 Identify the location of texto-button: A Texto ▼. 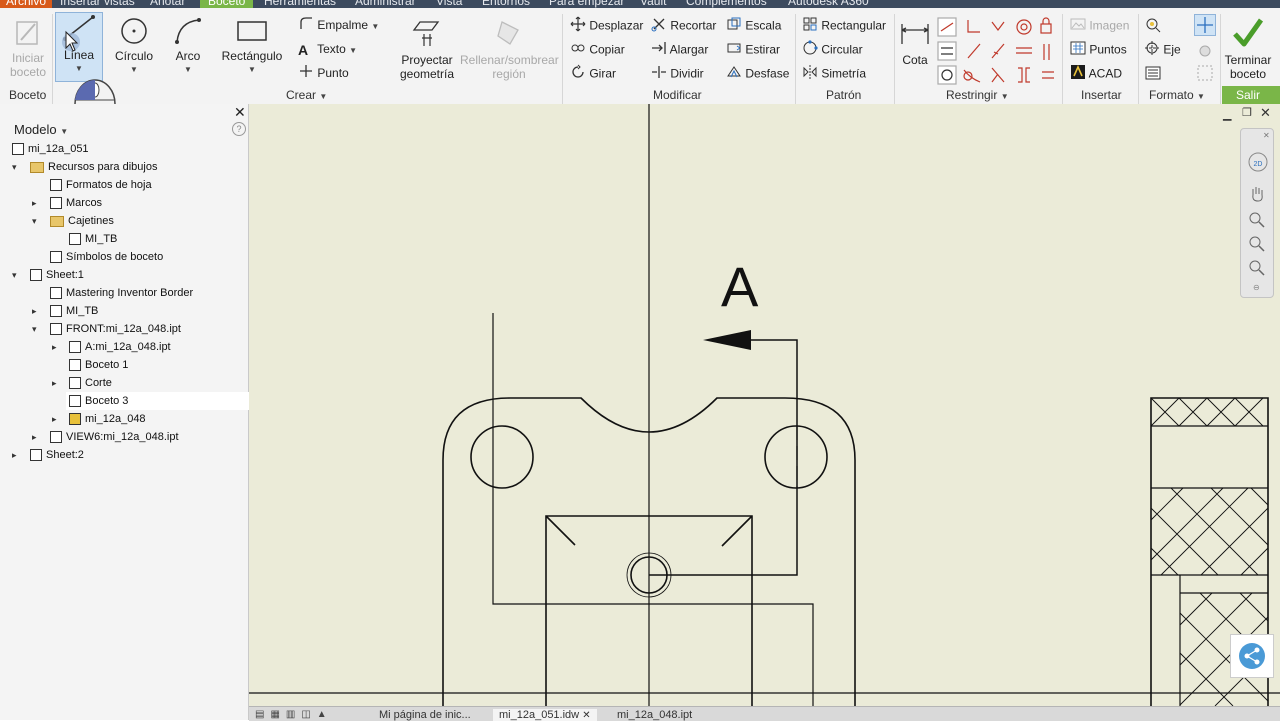
(327, 49).